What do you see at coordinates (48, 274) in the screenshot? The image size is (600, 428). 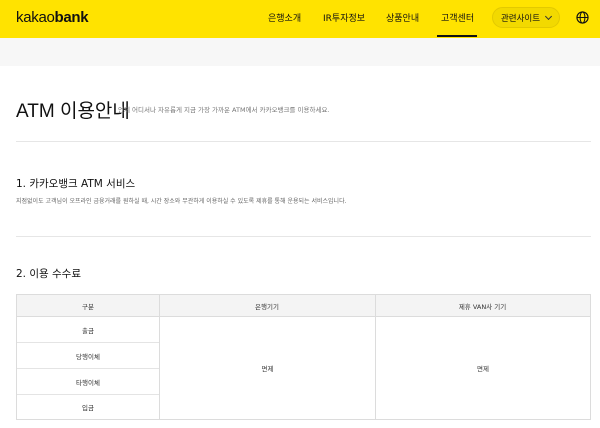 I see `section-title-fees: 2. 이용 수수료` at bounding box center [48, 274].